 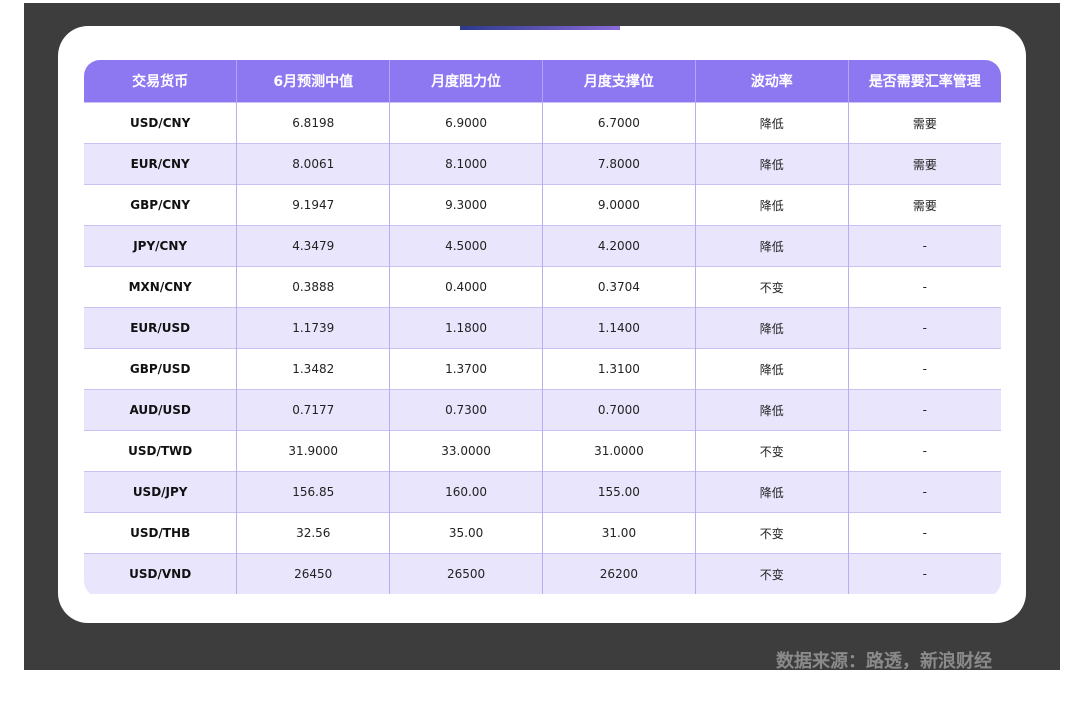 What do you see at coordinates (772, 81) in the screenshot?
I see `header-volatility: 波动率` at bounding box center [772, 81].